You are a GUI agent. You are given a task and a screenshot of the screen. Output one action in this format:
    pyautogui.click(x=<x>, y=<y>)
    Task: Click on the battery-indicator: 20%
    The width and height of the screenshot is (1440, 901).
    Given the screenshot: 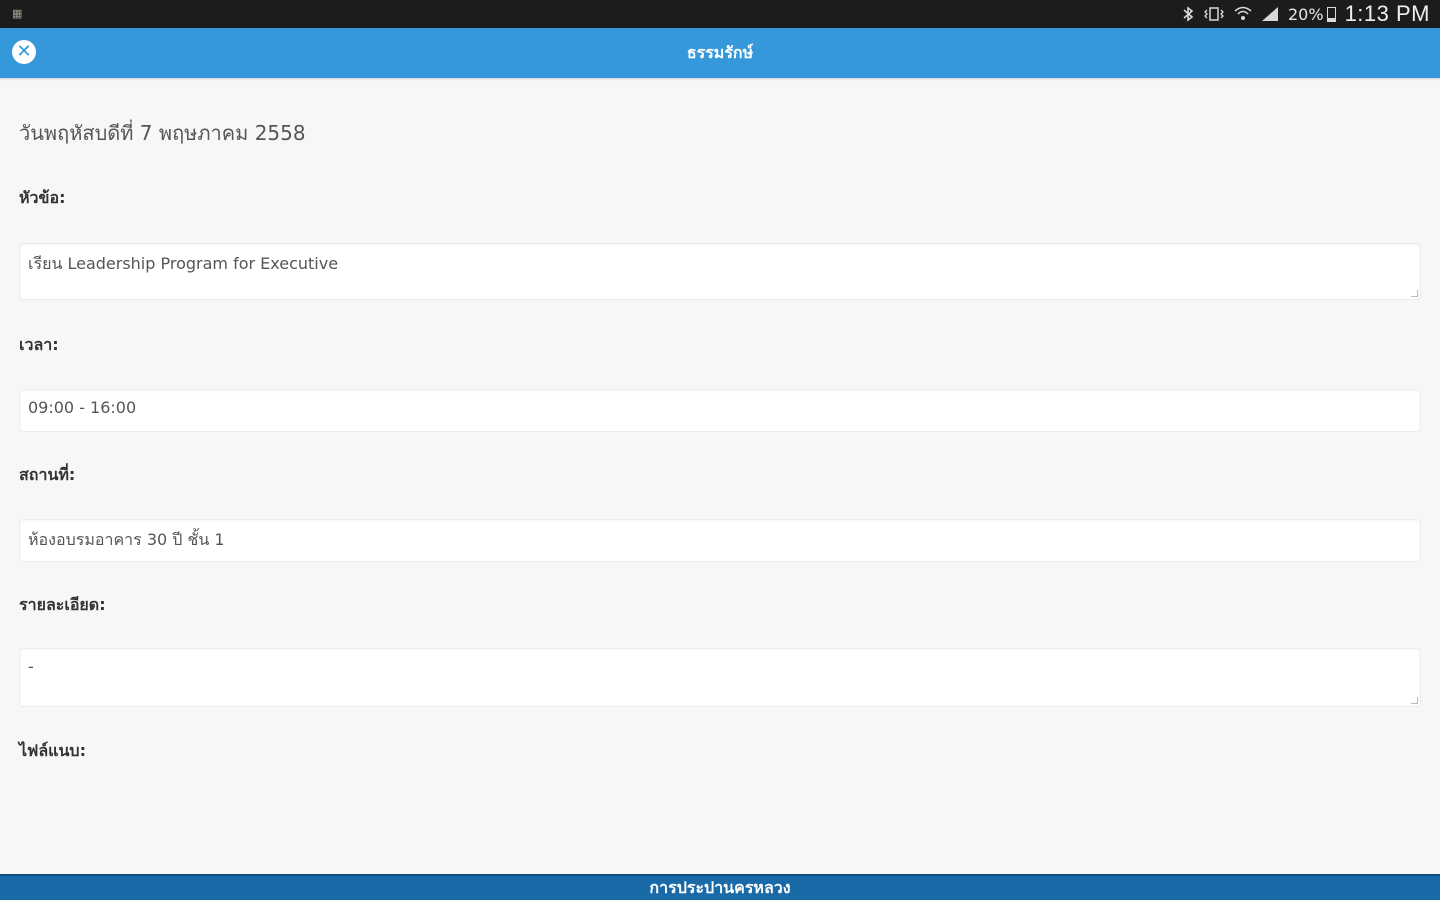 What is the action you would take?
    pyautogui.click(x=1312, y=14)
    